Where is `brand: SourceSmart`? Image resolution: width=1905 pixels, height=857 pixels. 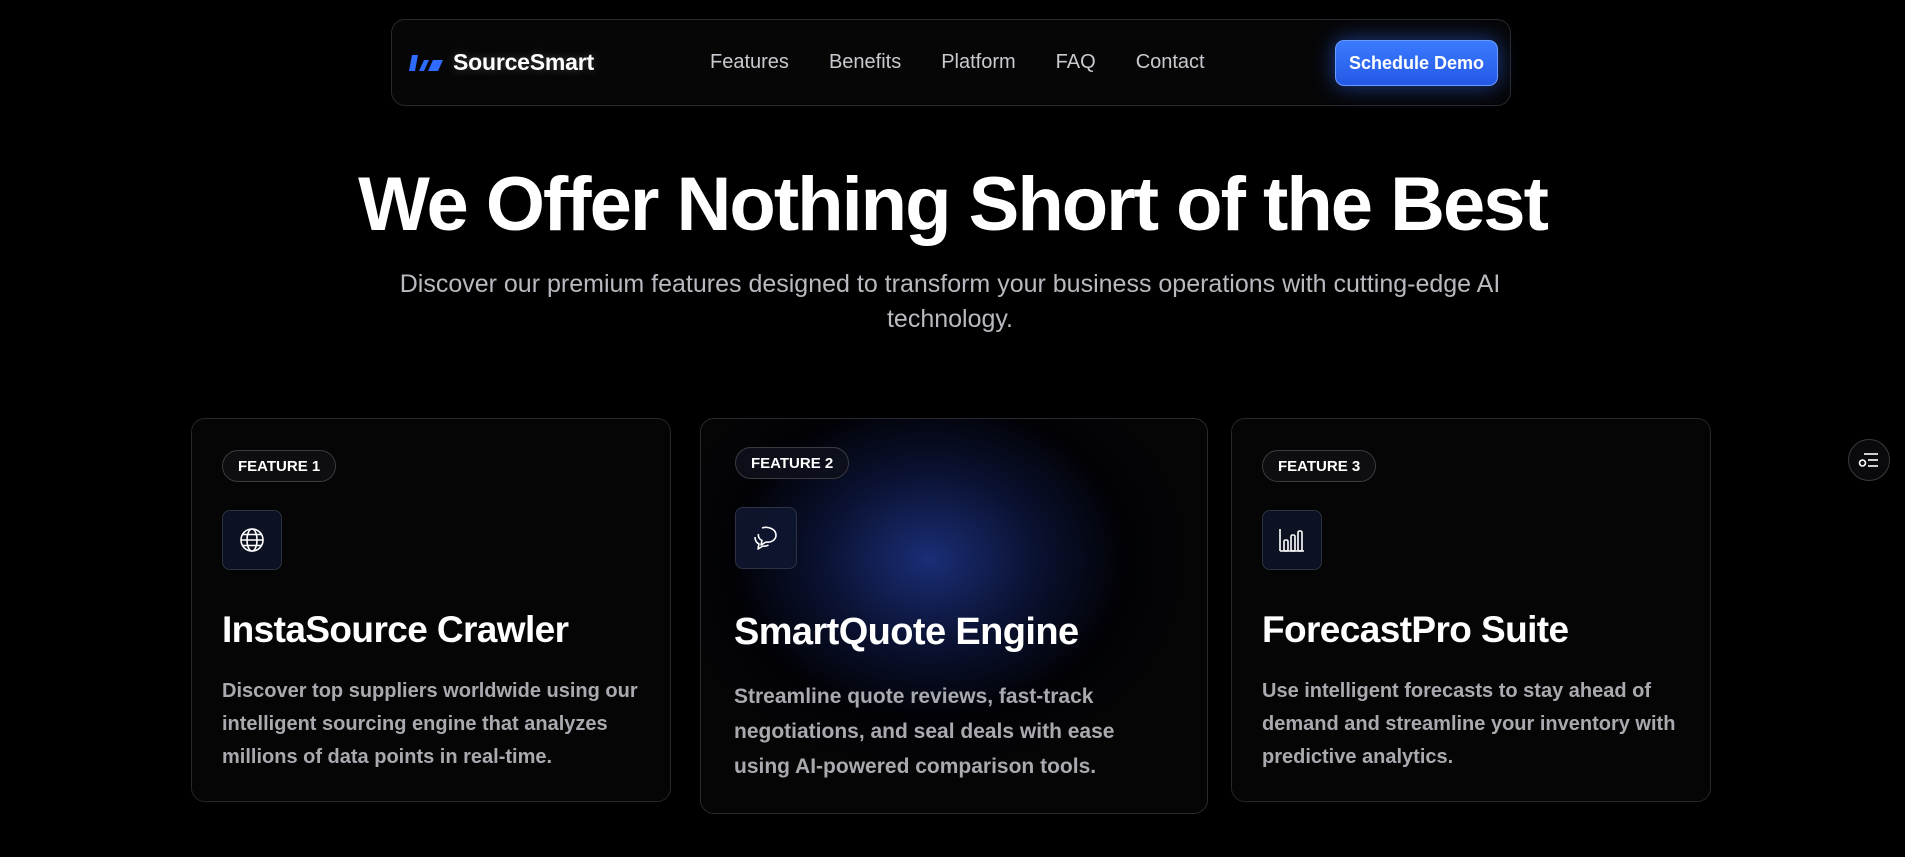 brand: SourceSmart is located at coordinates (501, 62).